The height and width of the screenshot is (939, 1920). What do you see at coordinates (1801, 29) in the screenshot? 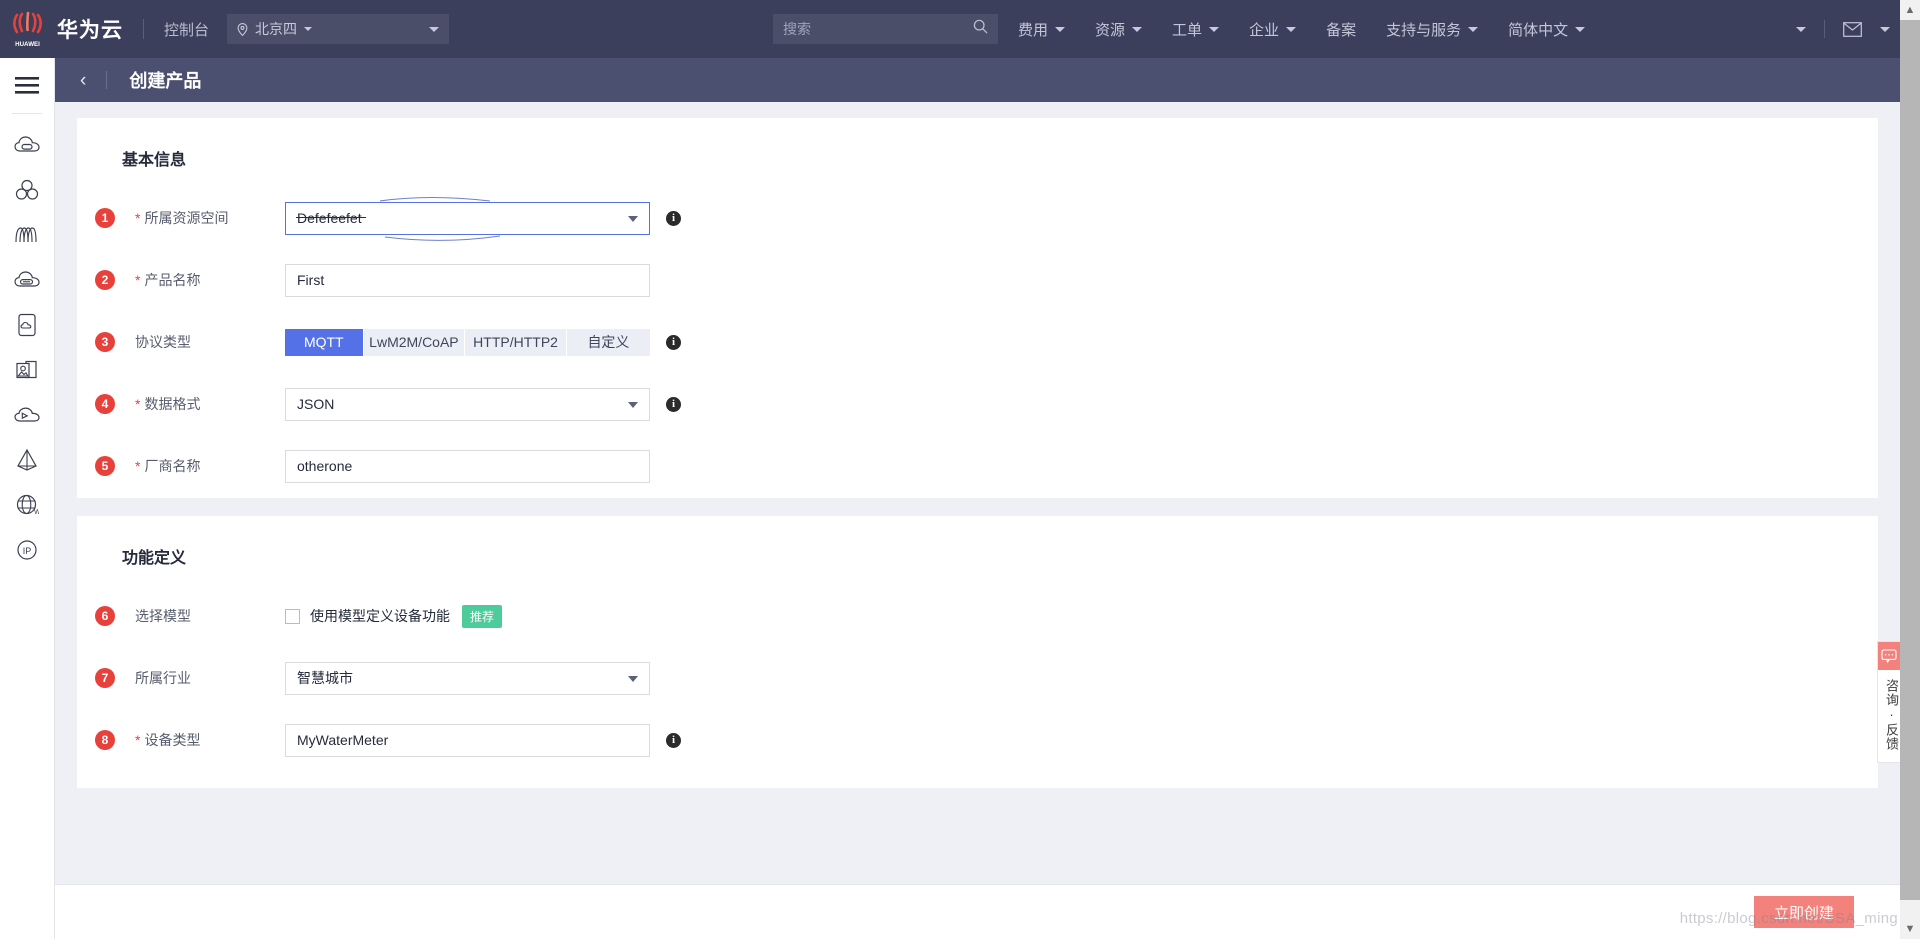
I see `account-chevron-down-icon` at bounding box center [1801, 29].